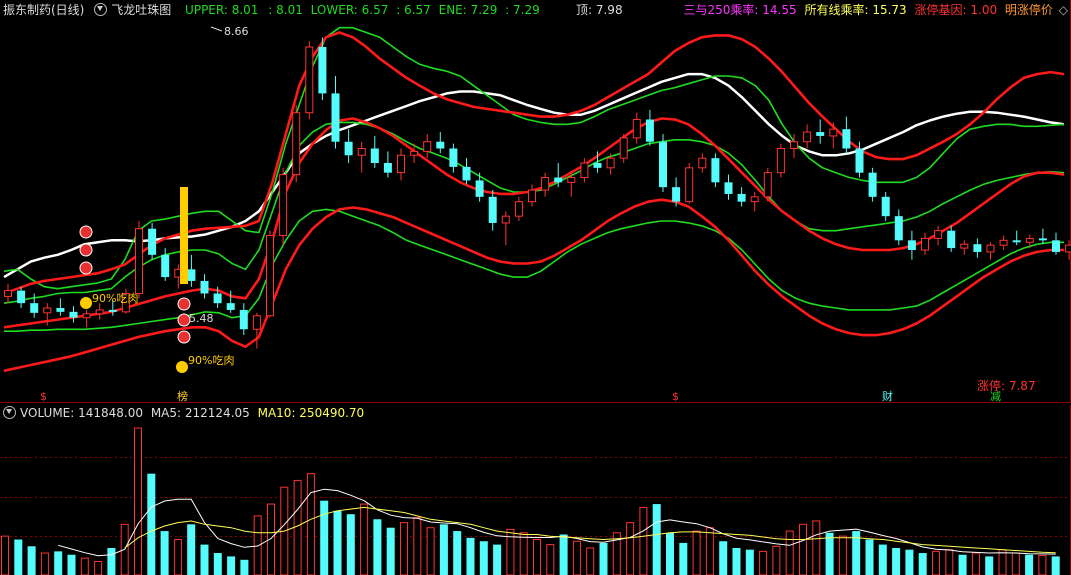 Image resolution: width=1071 pixels, height=575 pixels. Describe the element at coordinates (182, 367) in the screenshot. I see `smiley-icon` at that location.